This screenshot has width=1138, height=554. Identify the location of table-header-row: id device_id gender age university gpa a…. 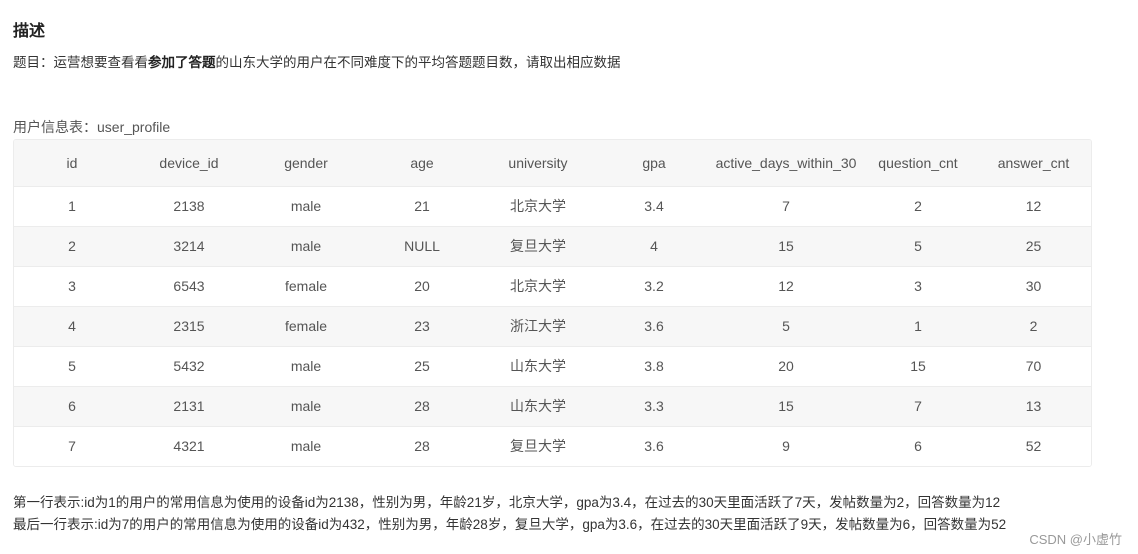
(552, 163).